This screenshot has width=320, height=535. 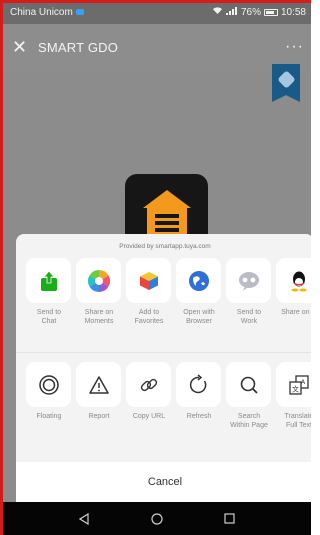 I want to click on verified-badge-icon, so click(x=286, y=83).